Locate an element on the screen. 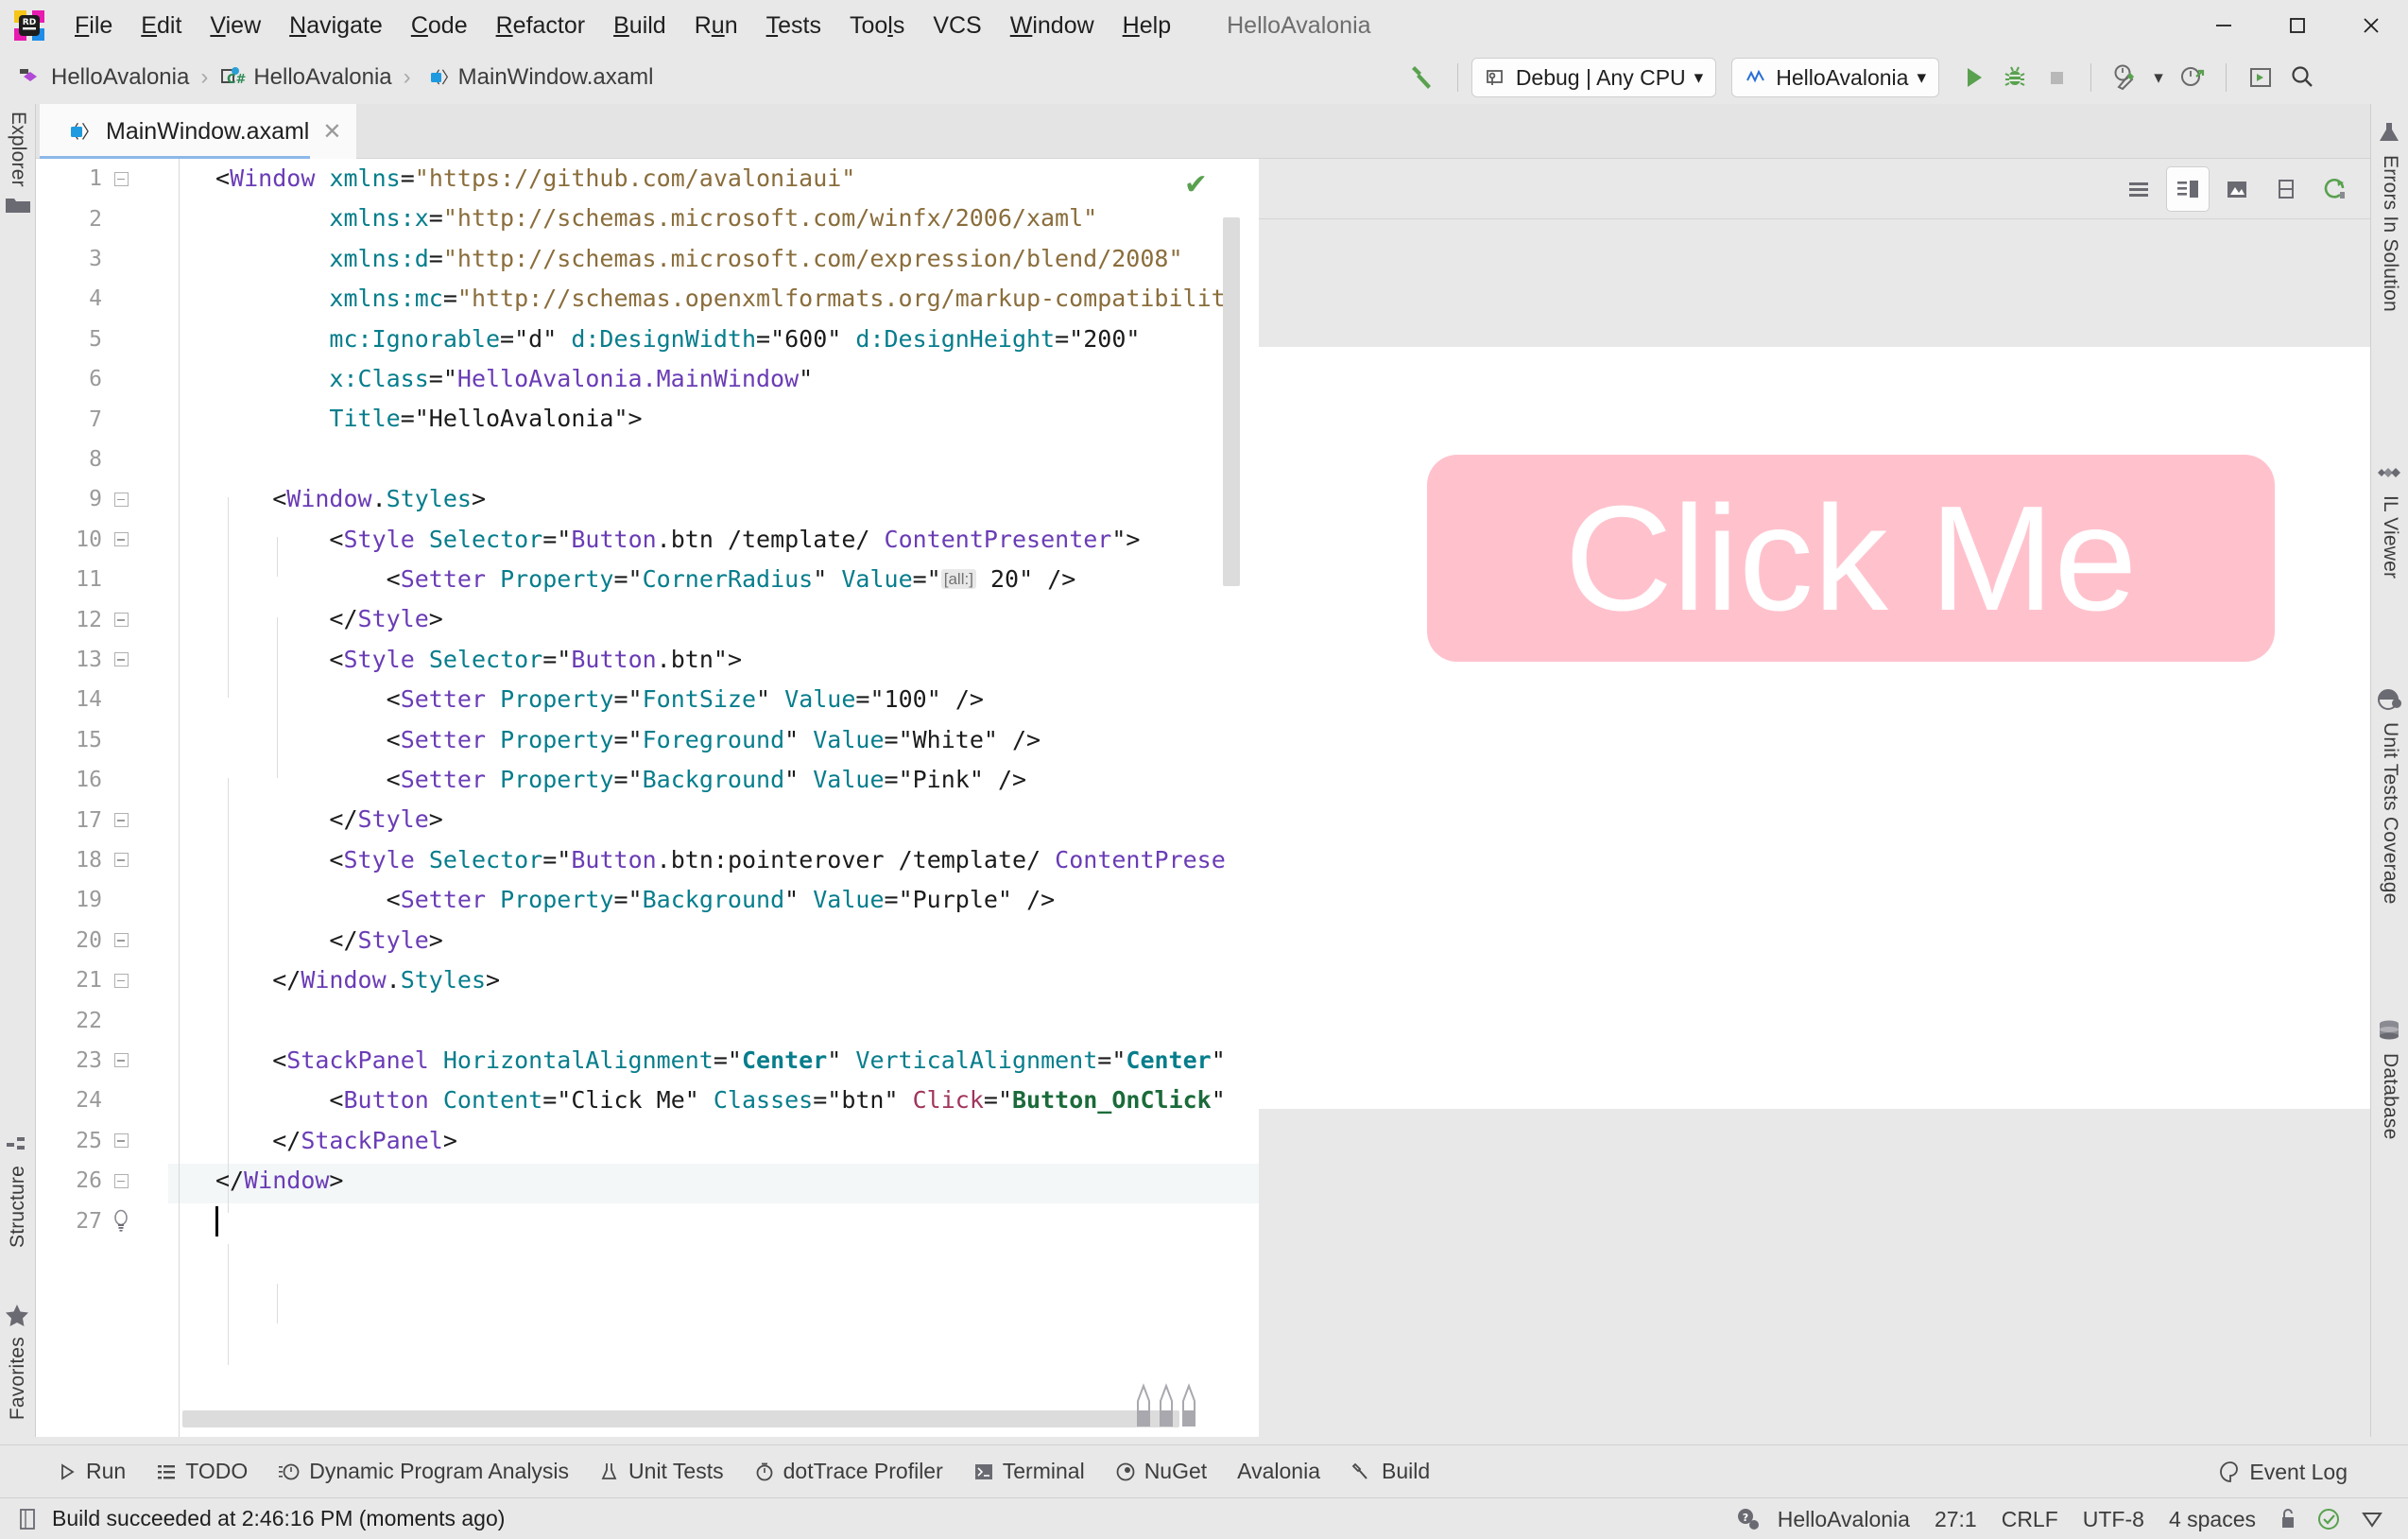 The image size is (2408, 1539). lightbulb-icon is located at coordinates (121, 1221).